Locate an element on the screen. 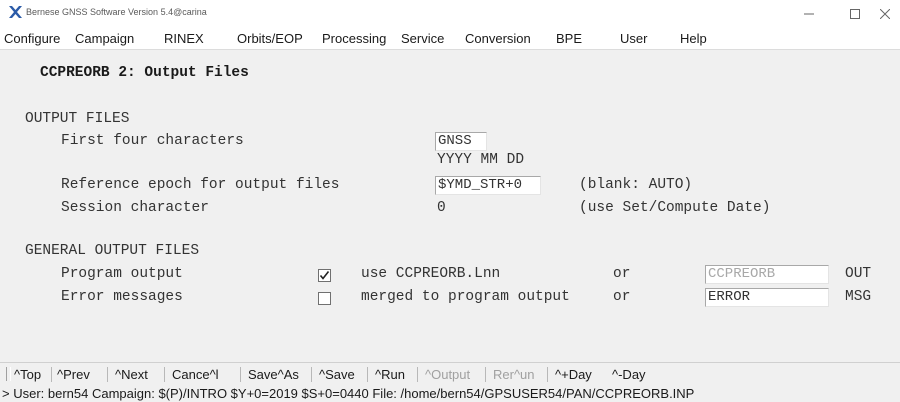  menu-help: Help is located at coordinates (693, 38).